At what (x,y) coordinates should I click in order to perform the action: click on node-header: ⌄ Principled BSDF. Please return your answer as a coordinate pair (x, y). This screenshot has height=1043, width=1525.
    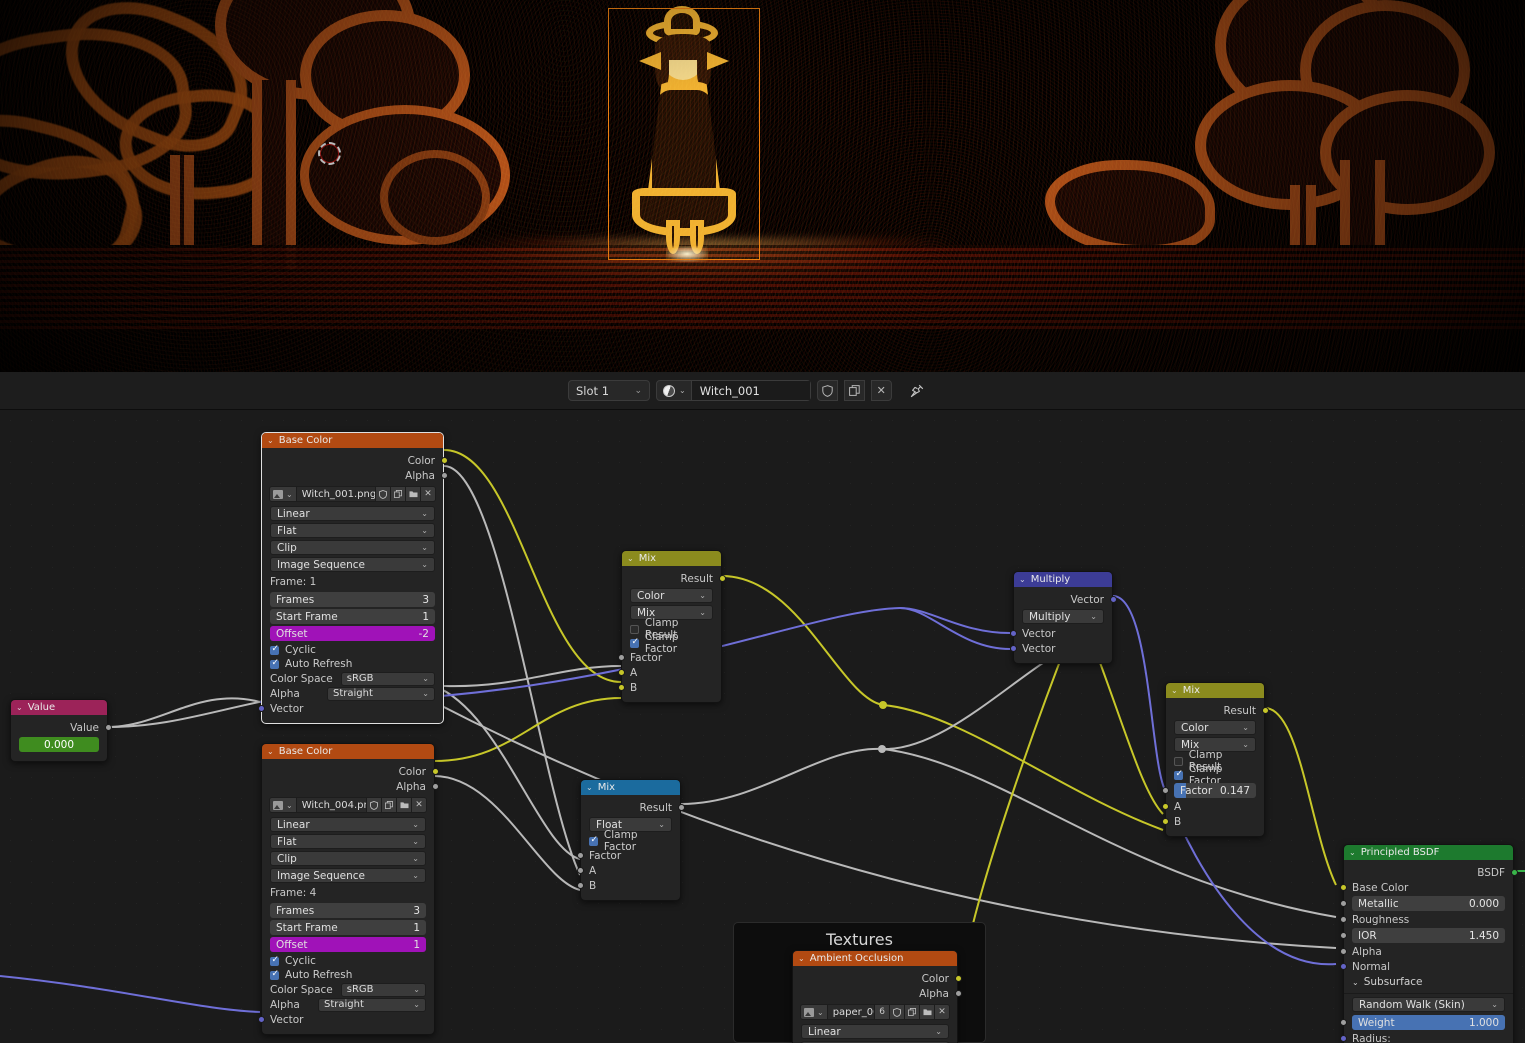
    Looking at the image, I should click on (1428, 852).